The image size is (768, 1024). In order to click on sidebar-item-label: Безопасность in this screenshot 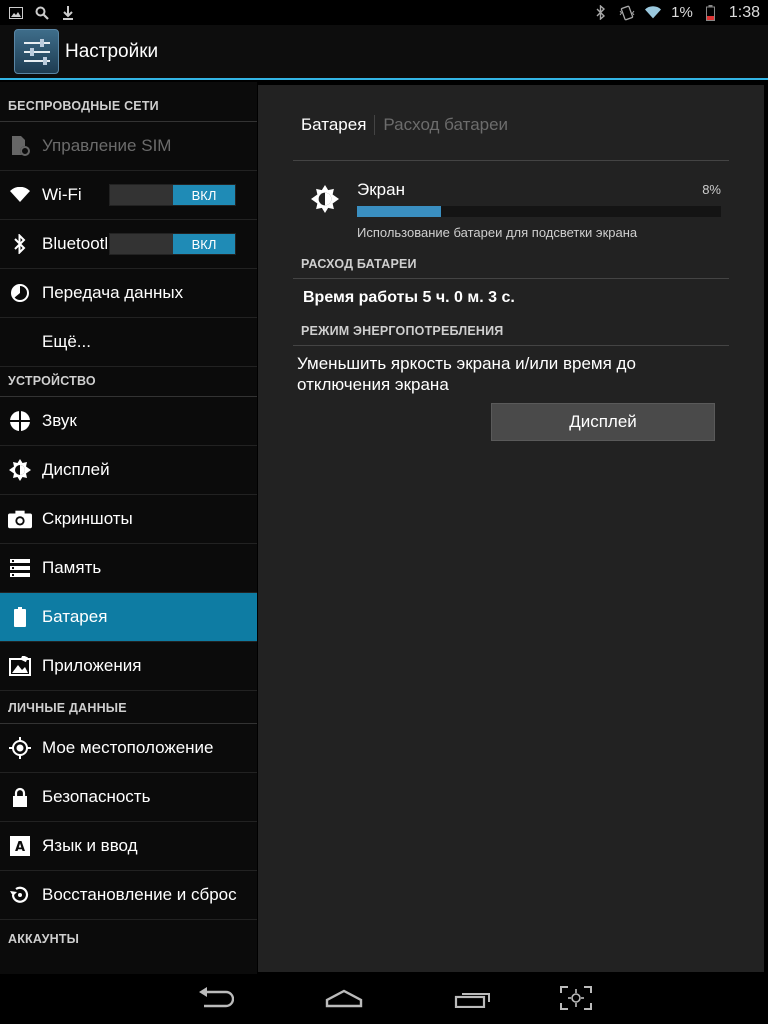, I will do `click(96, 796)`.